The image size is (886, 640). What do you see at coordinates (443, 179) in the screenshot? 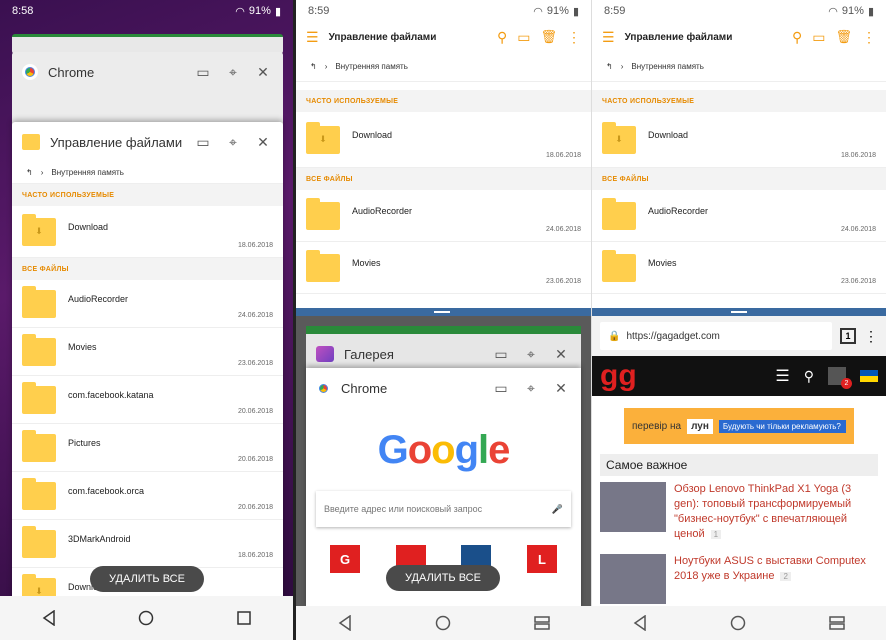
I see `section-header: ВСЕ ФАЙЛЫ` at bounding box center [443, 179].